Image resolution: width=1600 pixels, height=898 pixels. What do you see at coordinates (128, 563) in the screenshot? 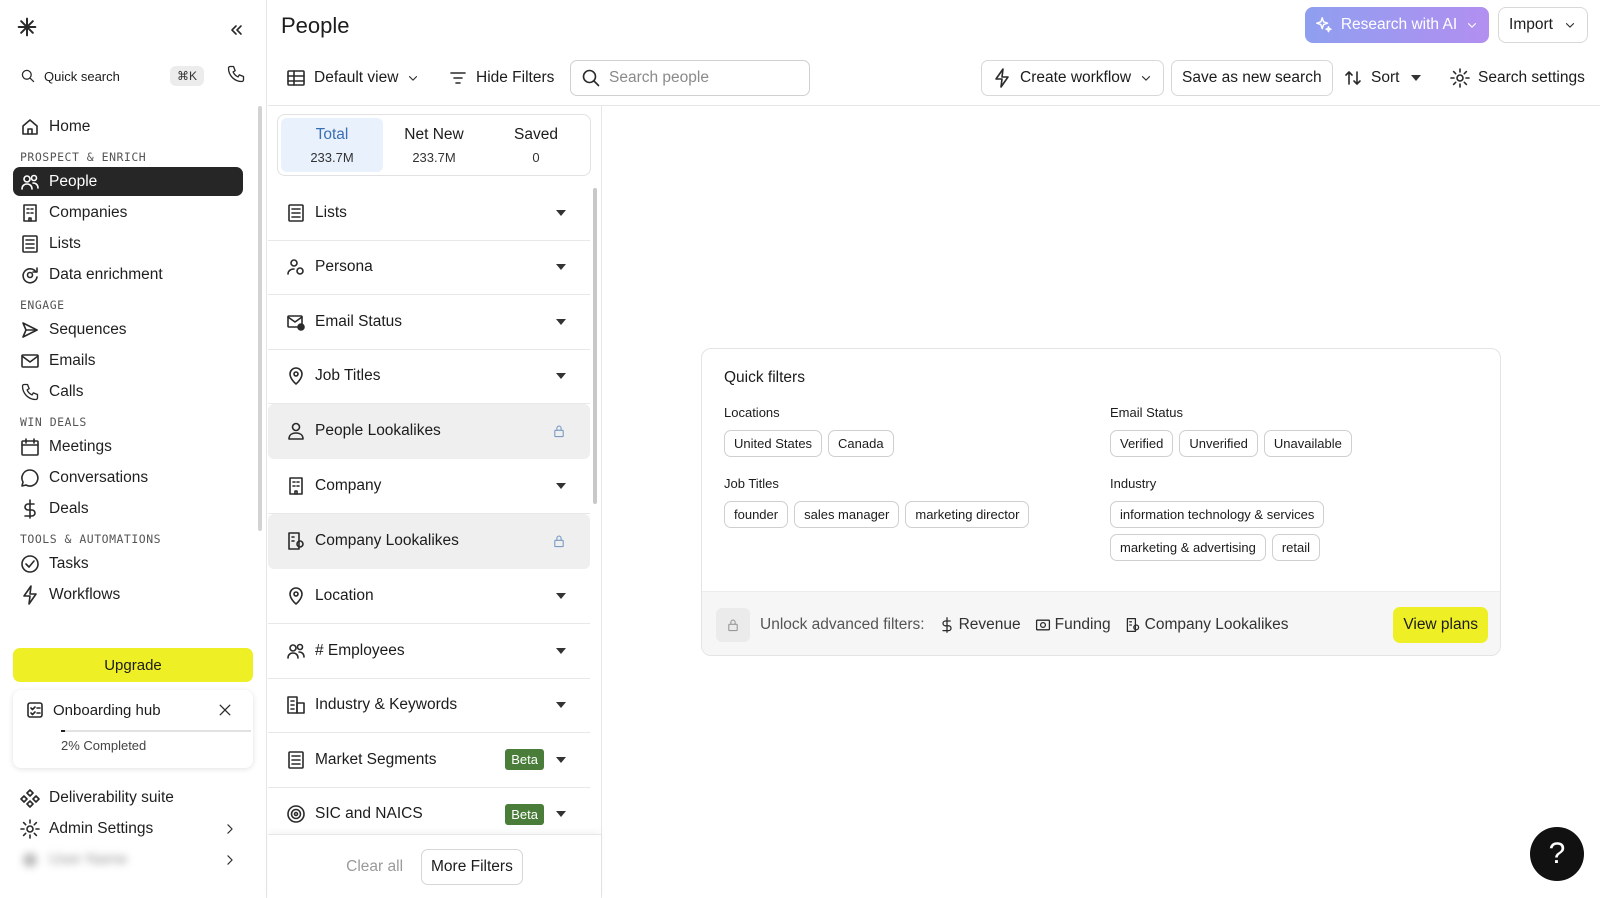
I see `sidebar-item-tasks: Tasks` at bounding box center [128, 563].